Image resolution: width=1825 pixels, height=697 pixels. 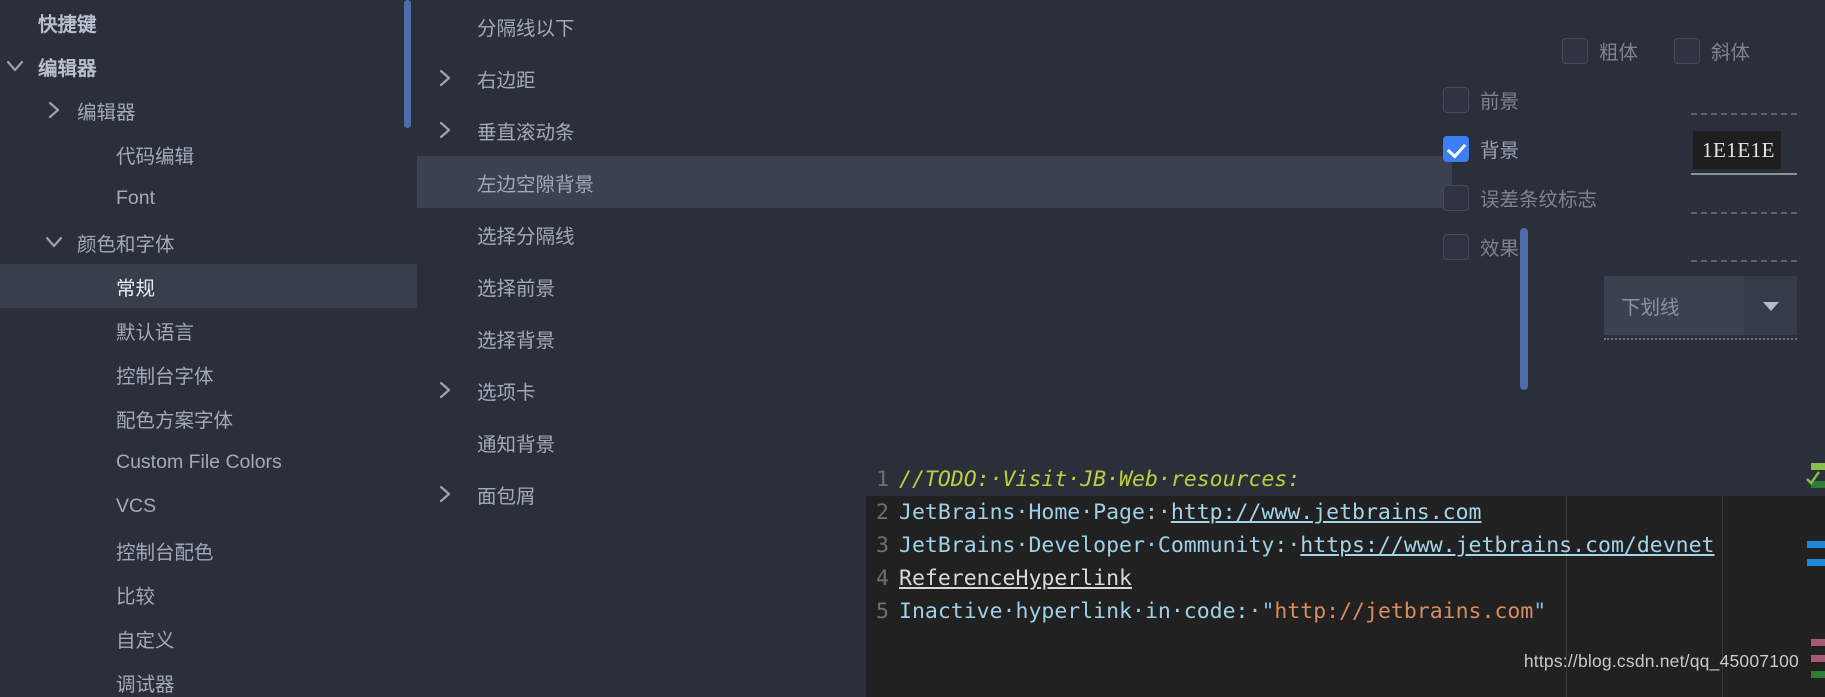 I want to click on color-option-label: 面包屑, so click(x=506, y=496).